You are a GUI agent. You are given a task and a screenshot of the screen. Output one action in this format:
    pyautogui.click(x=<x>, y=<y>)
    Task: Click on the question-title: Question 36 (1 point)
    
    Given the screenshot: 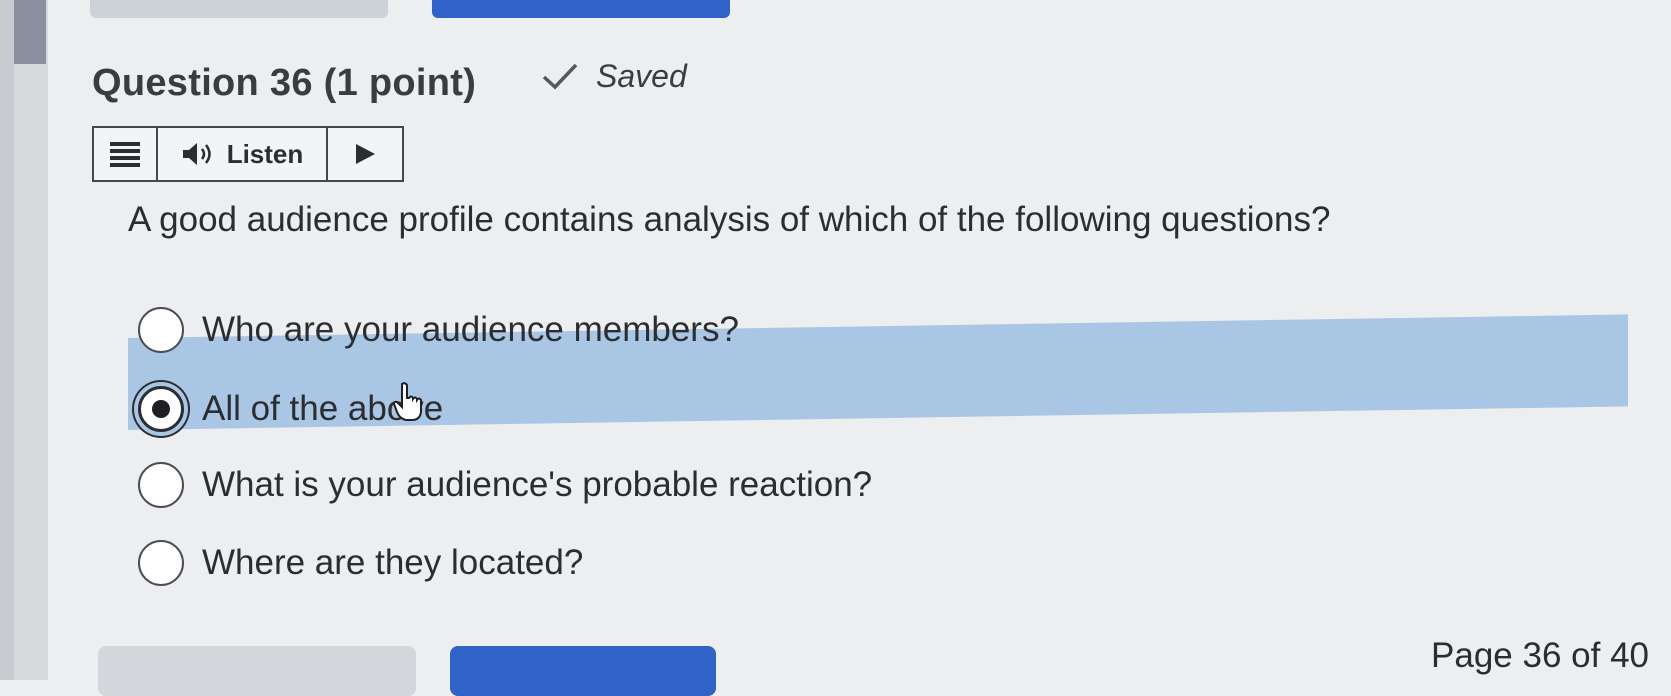 What is the action you would take?
    pyautogui.click(x=284, y=83)
    